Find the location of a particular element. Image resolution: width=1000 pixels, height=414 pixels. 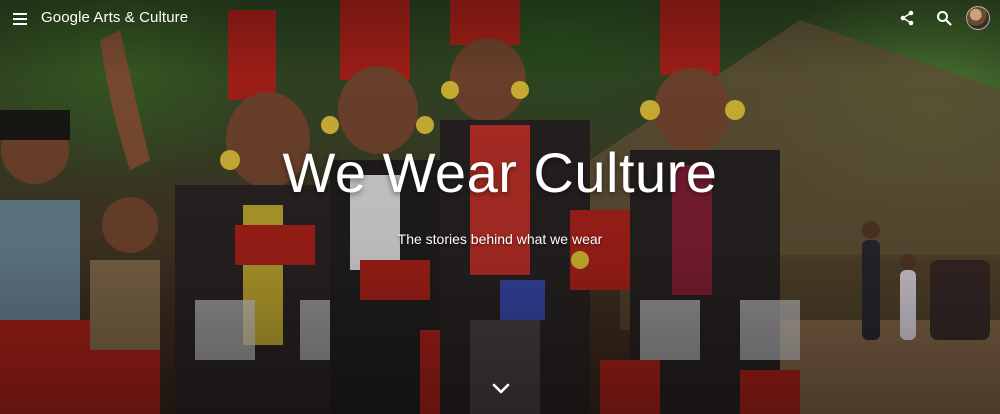

avatar is located at coordinates (978, 18).